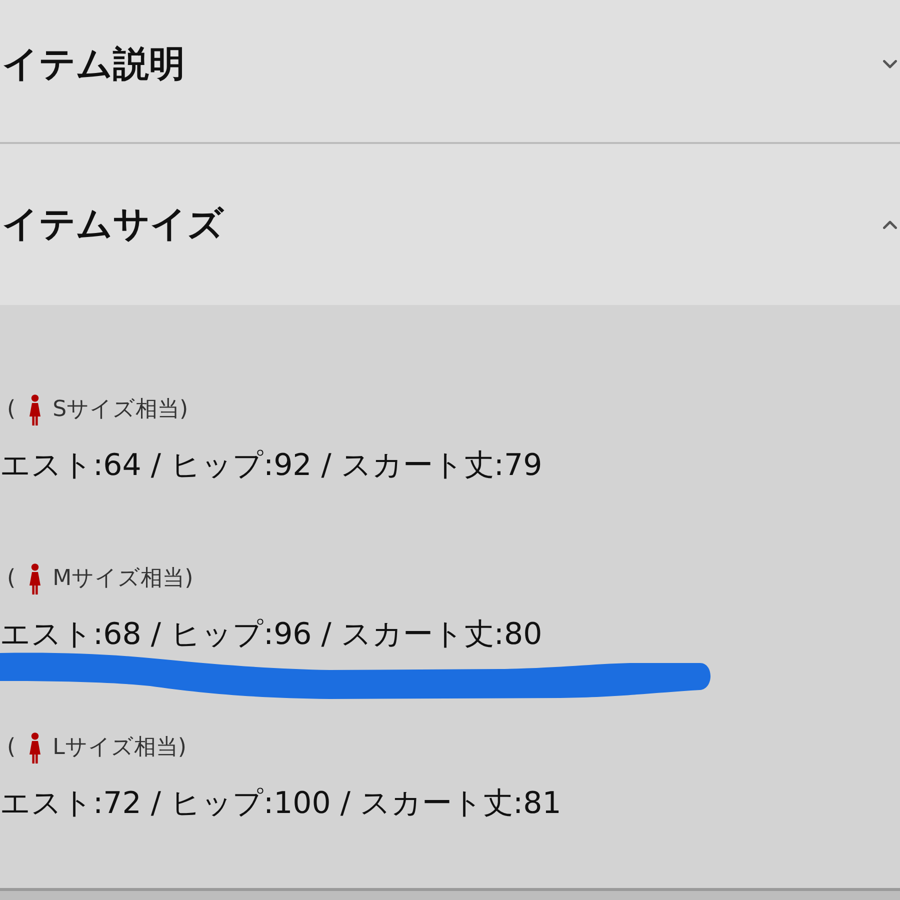 This screenshot has height=900, width=900. What do you see at coordinates (271, 466) in the screenshot?
I see `measurement-text: エスト:64 / ヒップ:92 / スカート丈:79` at bounding box center [271, 466].